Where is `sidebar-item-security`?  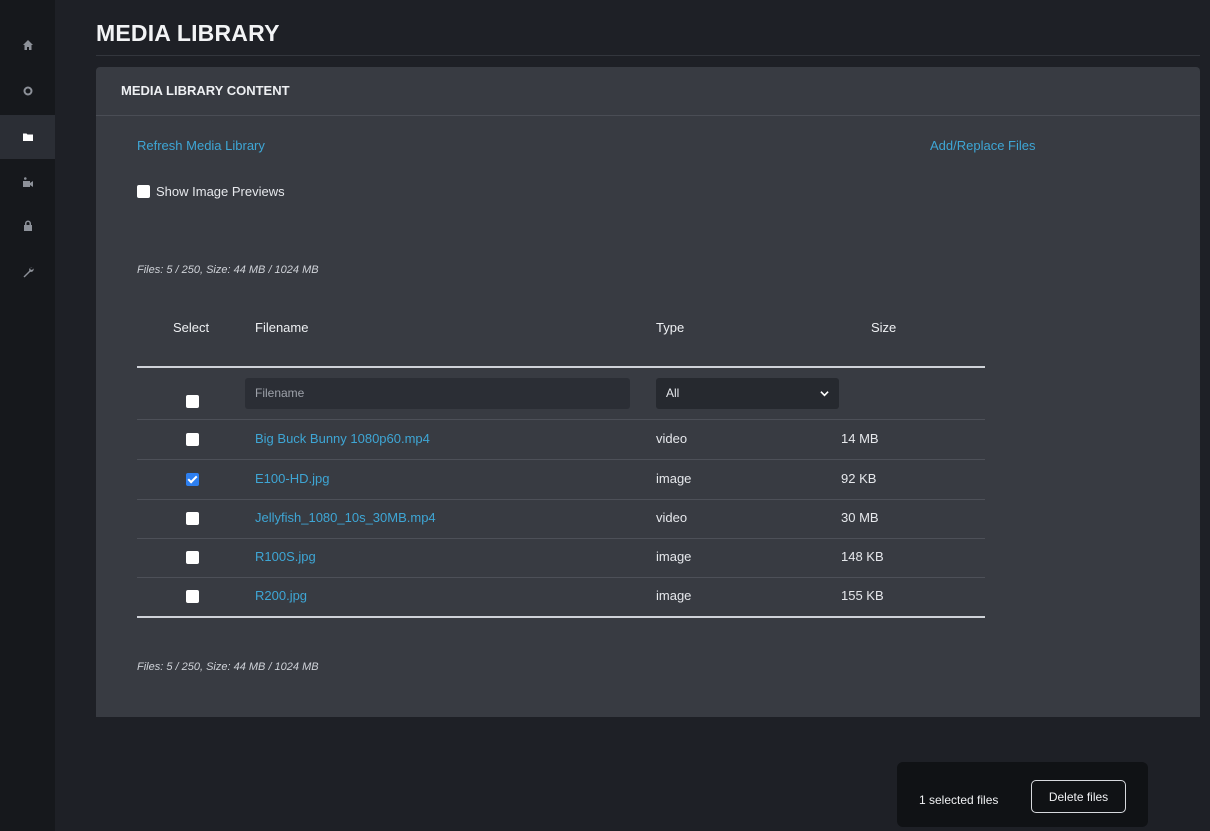 sidebar-item-security is located at coordinates (27, 226).